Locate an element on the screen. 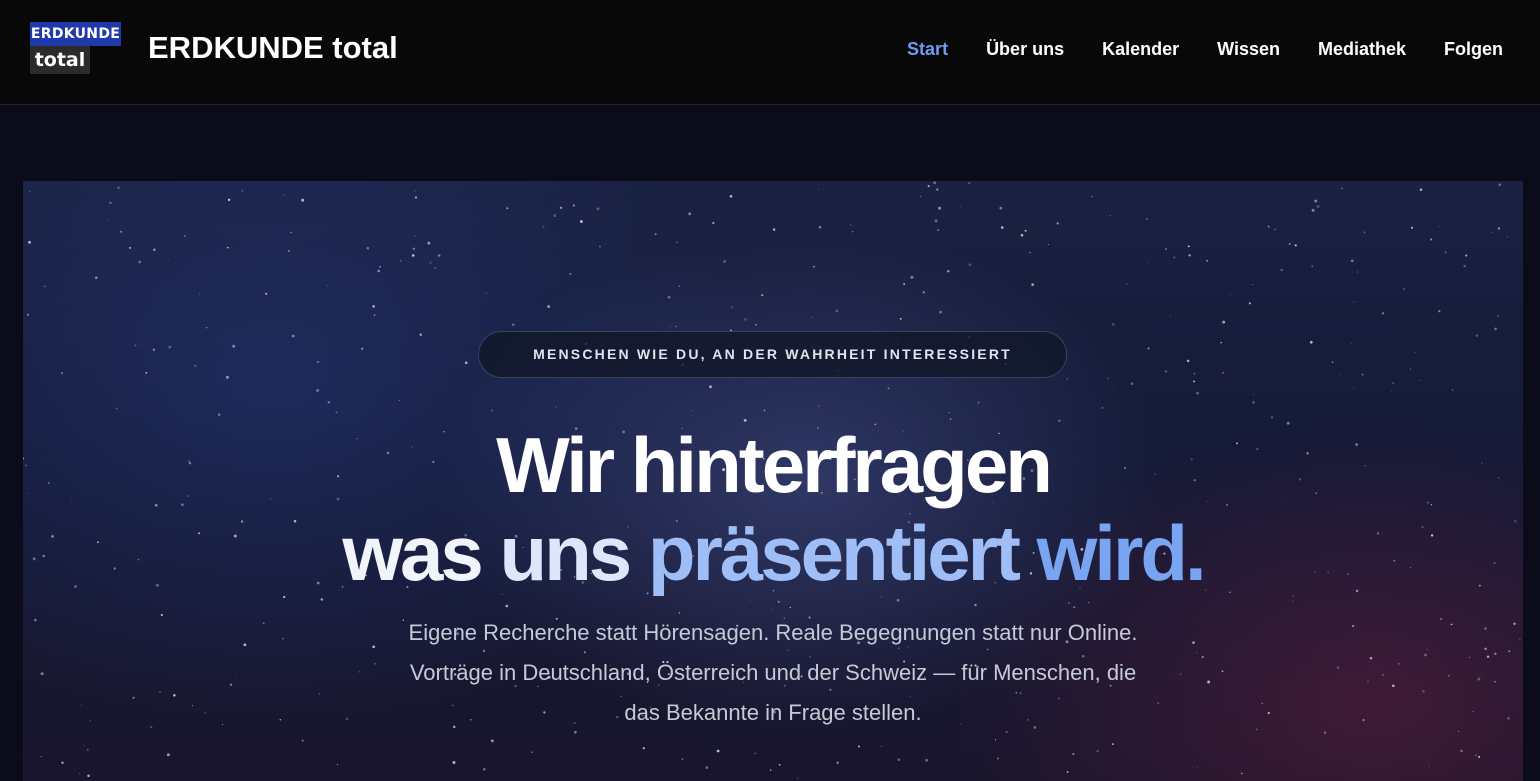  nav-item-ueber-uns: Über uns is located at coordinates (1025, 49).